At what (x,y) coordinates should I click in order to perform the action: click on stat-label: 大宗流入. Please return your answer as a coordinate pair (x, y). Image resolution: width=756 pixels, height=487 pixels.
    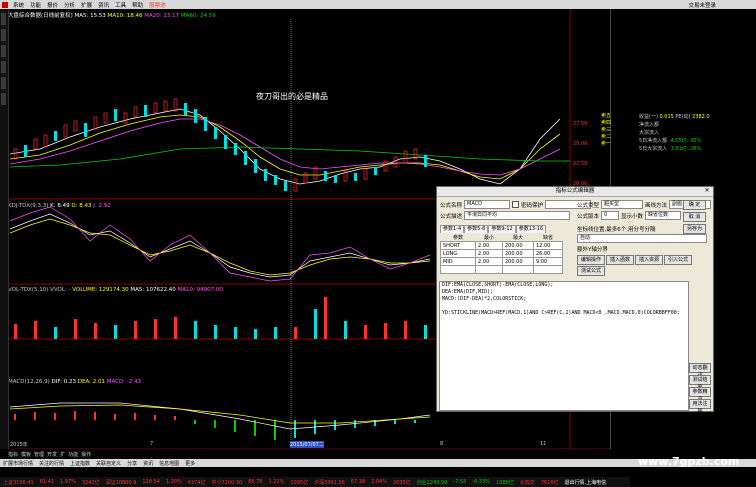
    Looking at the image, I should click on (649, 133).